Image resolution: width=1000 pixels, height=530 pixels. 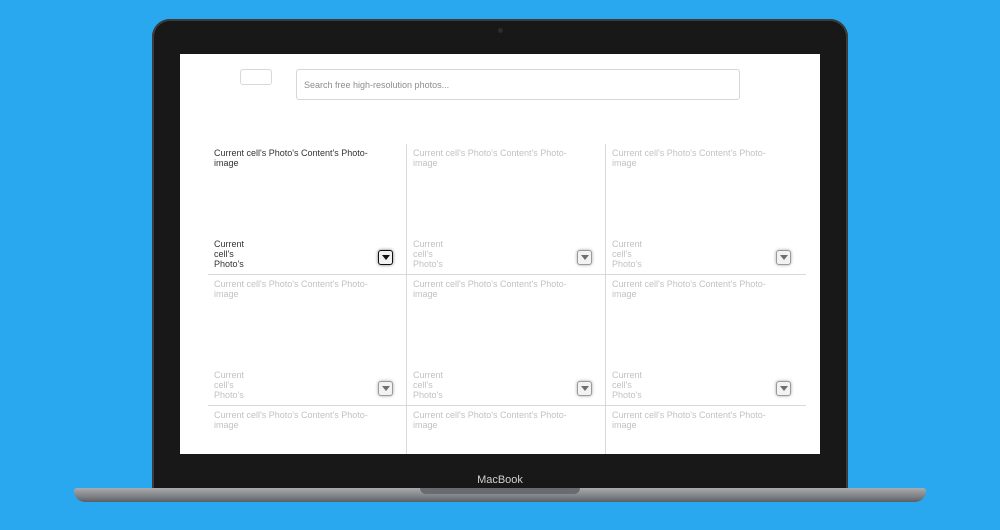 I want to click on laptop-notch, so click(x=500, y=491).